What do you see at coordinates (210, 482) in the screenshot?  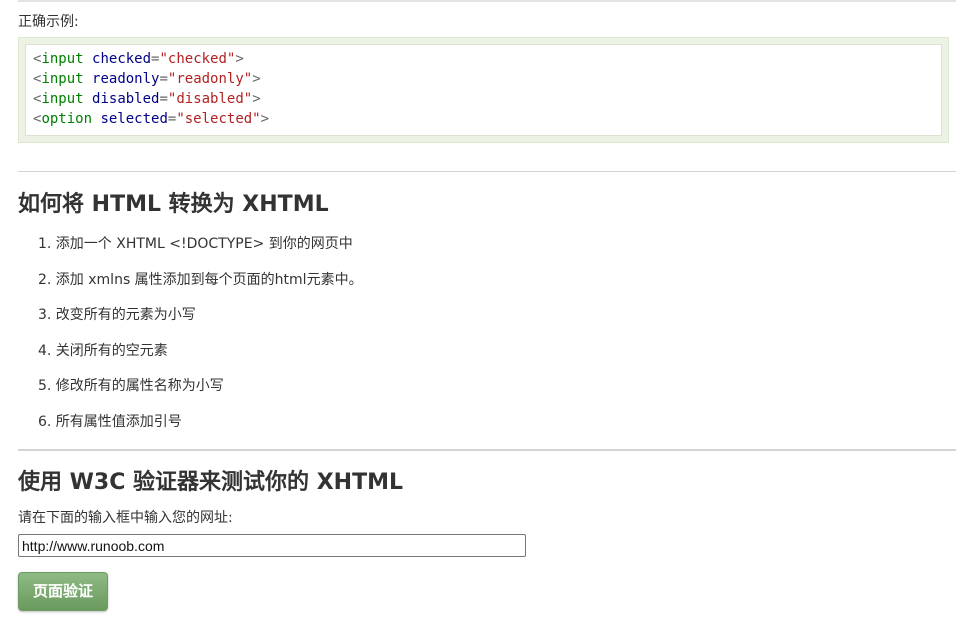 I see `section-heading-validator: 使用 W3C 验证器来测试你的 XHTML` at bounding box center [210, 482].